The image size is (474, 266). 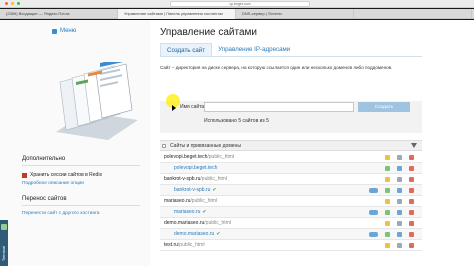 I want to click on menu-button: Меню, so click(x=64, y=31).